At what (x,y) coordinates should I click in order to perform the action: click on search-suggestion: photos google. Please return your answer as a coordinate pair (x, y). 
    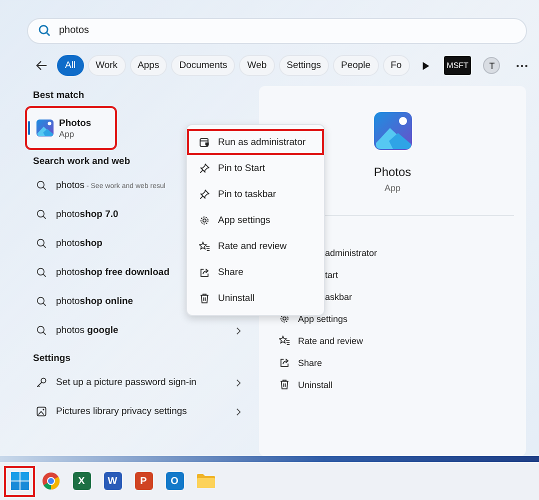
    Looking at the image, I should click on (141, 330).